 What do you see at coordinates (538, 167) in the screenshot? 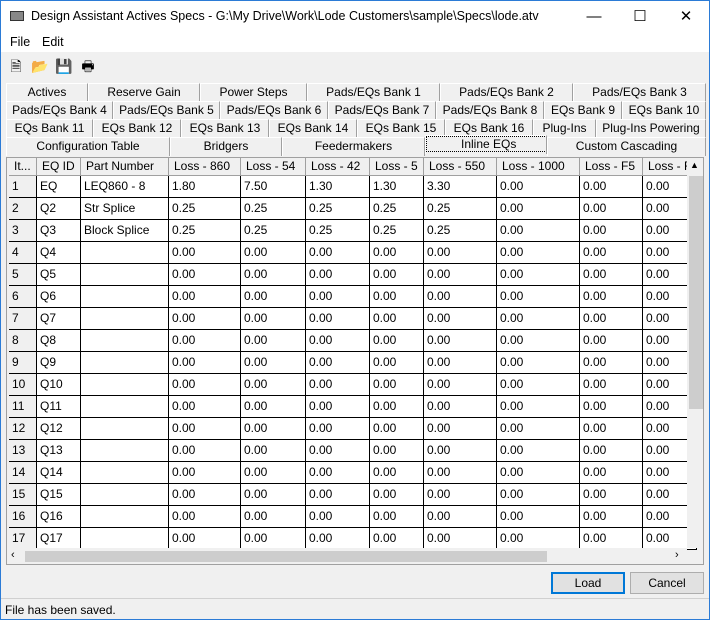
I see `column-header: Loss - 1000` at bounding box center [538, 167].